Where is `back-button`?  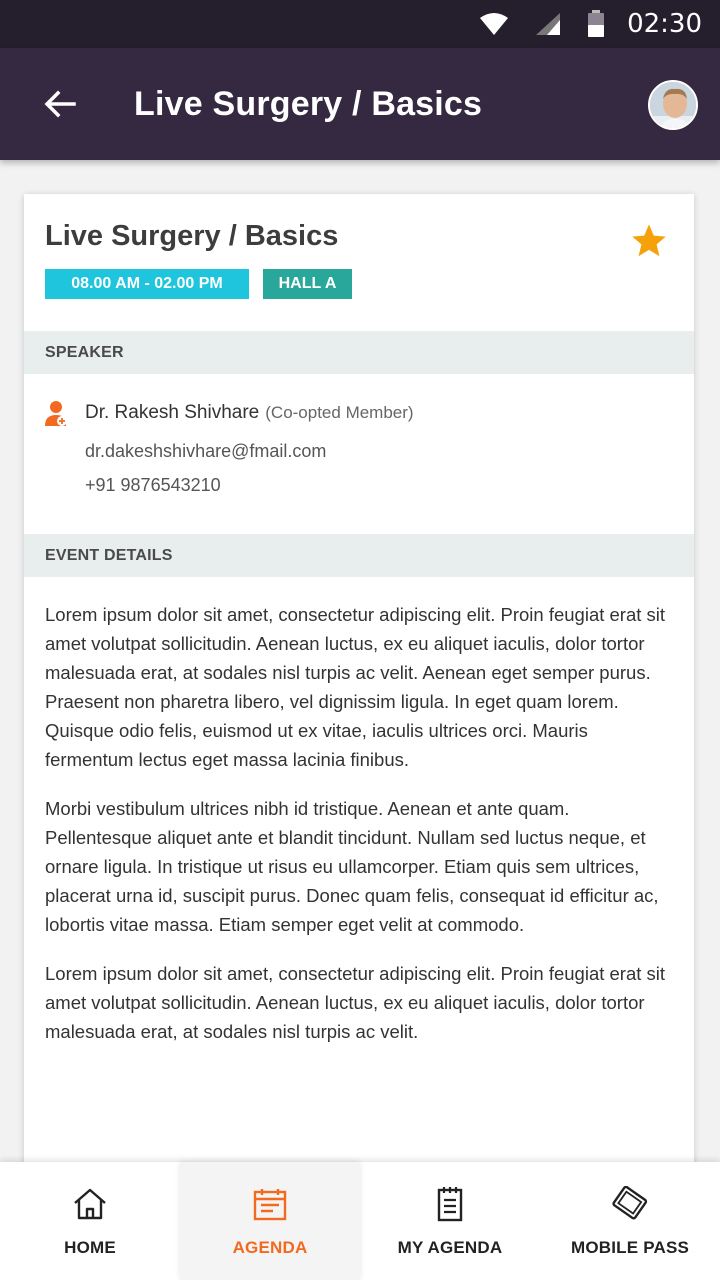 back-button is located at coordinates (60, 104).